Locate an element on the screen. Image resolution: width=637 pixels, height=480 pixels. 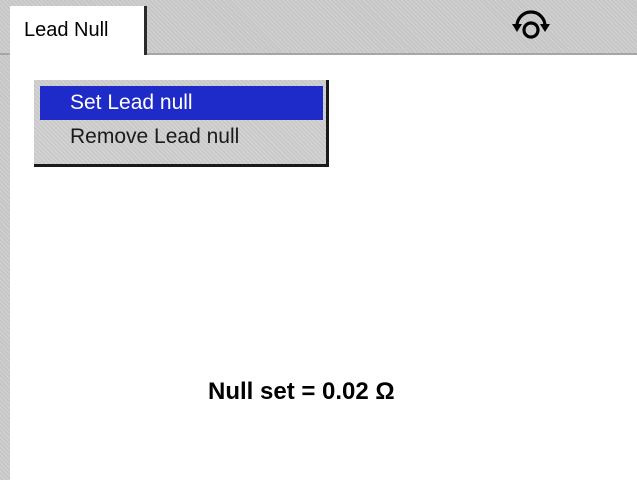
tab-label: Lead Null is located at coordinates (66, 30).